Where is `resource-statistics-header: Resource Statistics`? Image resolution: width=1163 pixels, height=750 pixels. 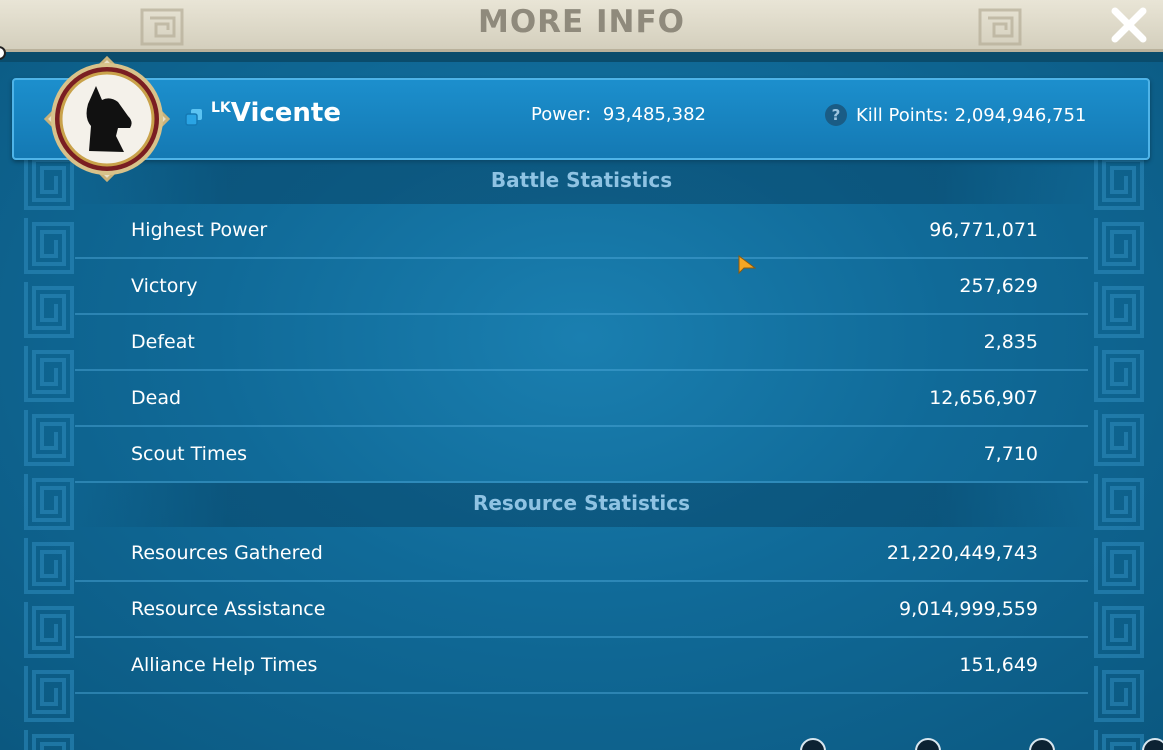
resource-statistics-header: Resource Statistics is located at coordinates (581, 505).